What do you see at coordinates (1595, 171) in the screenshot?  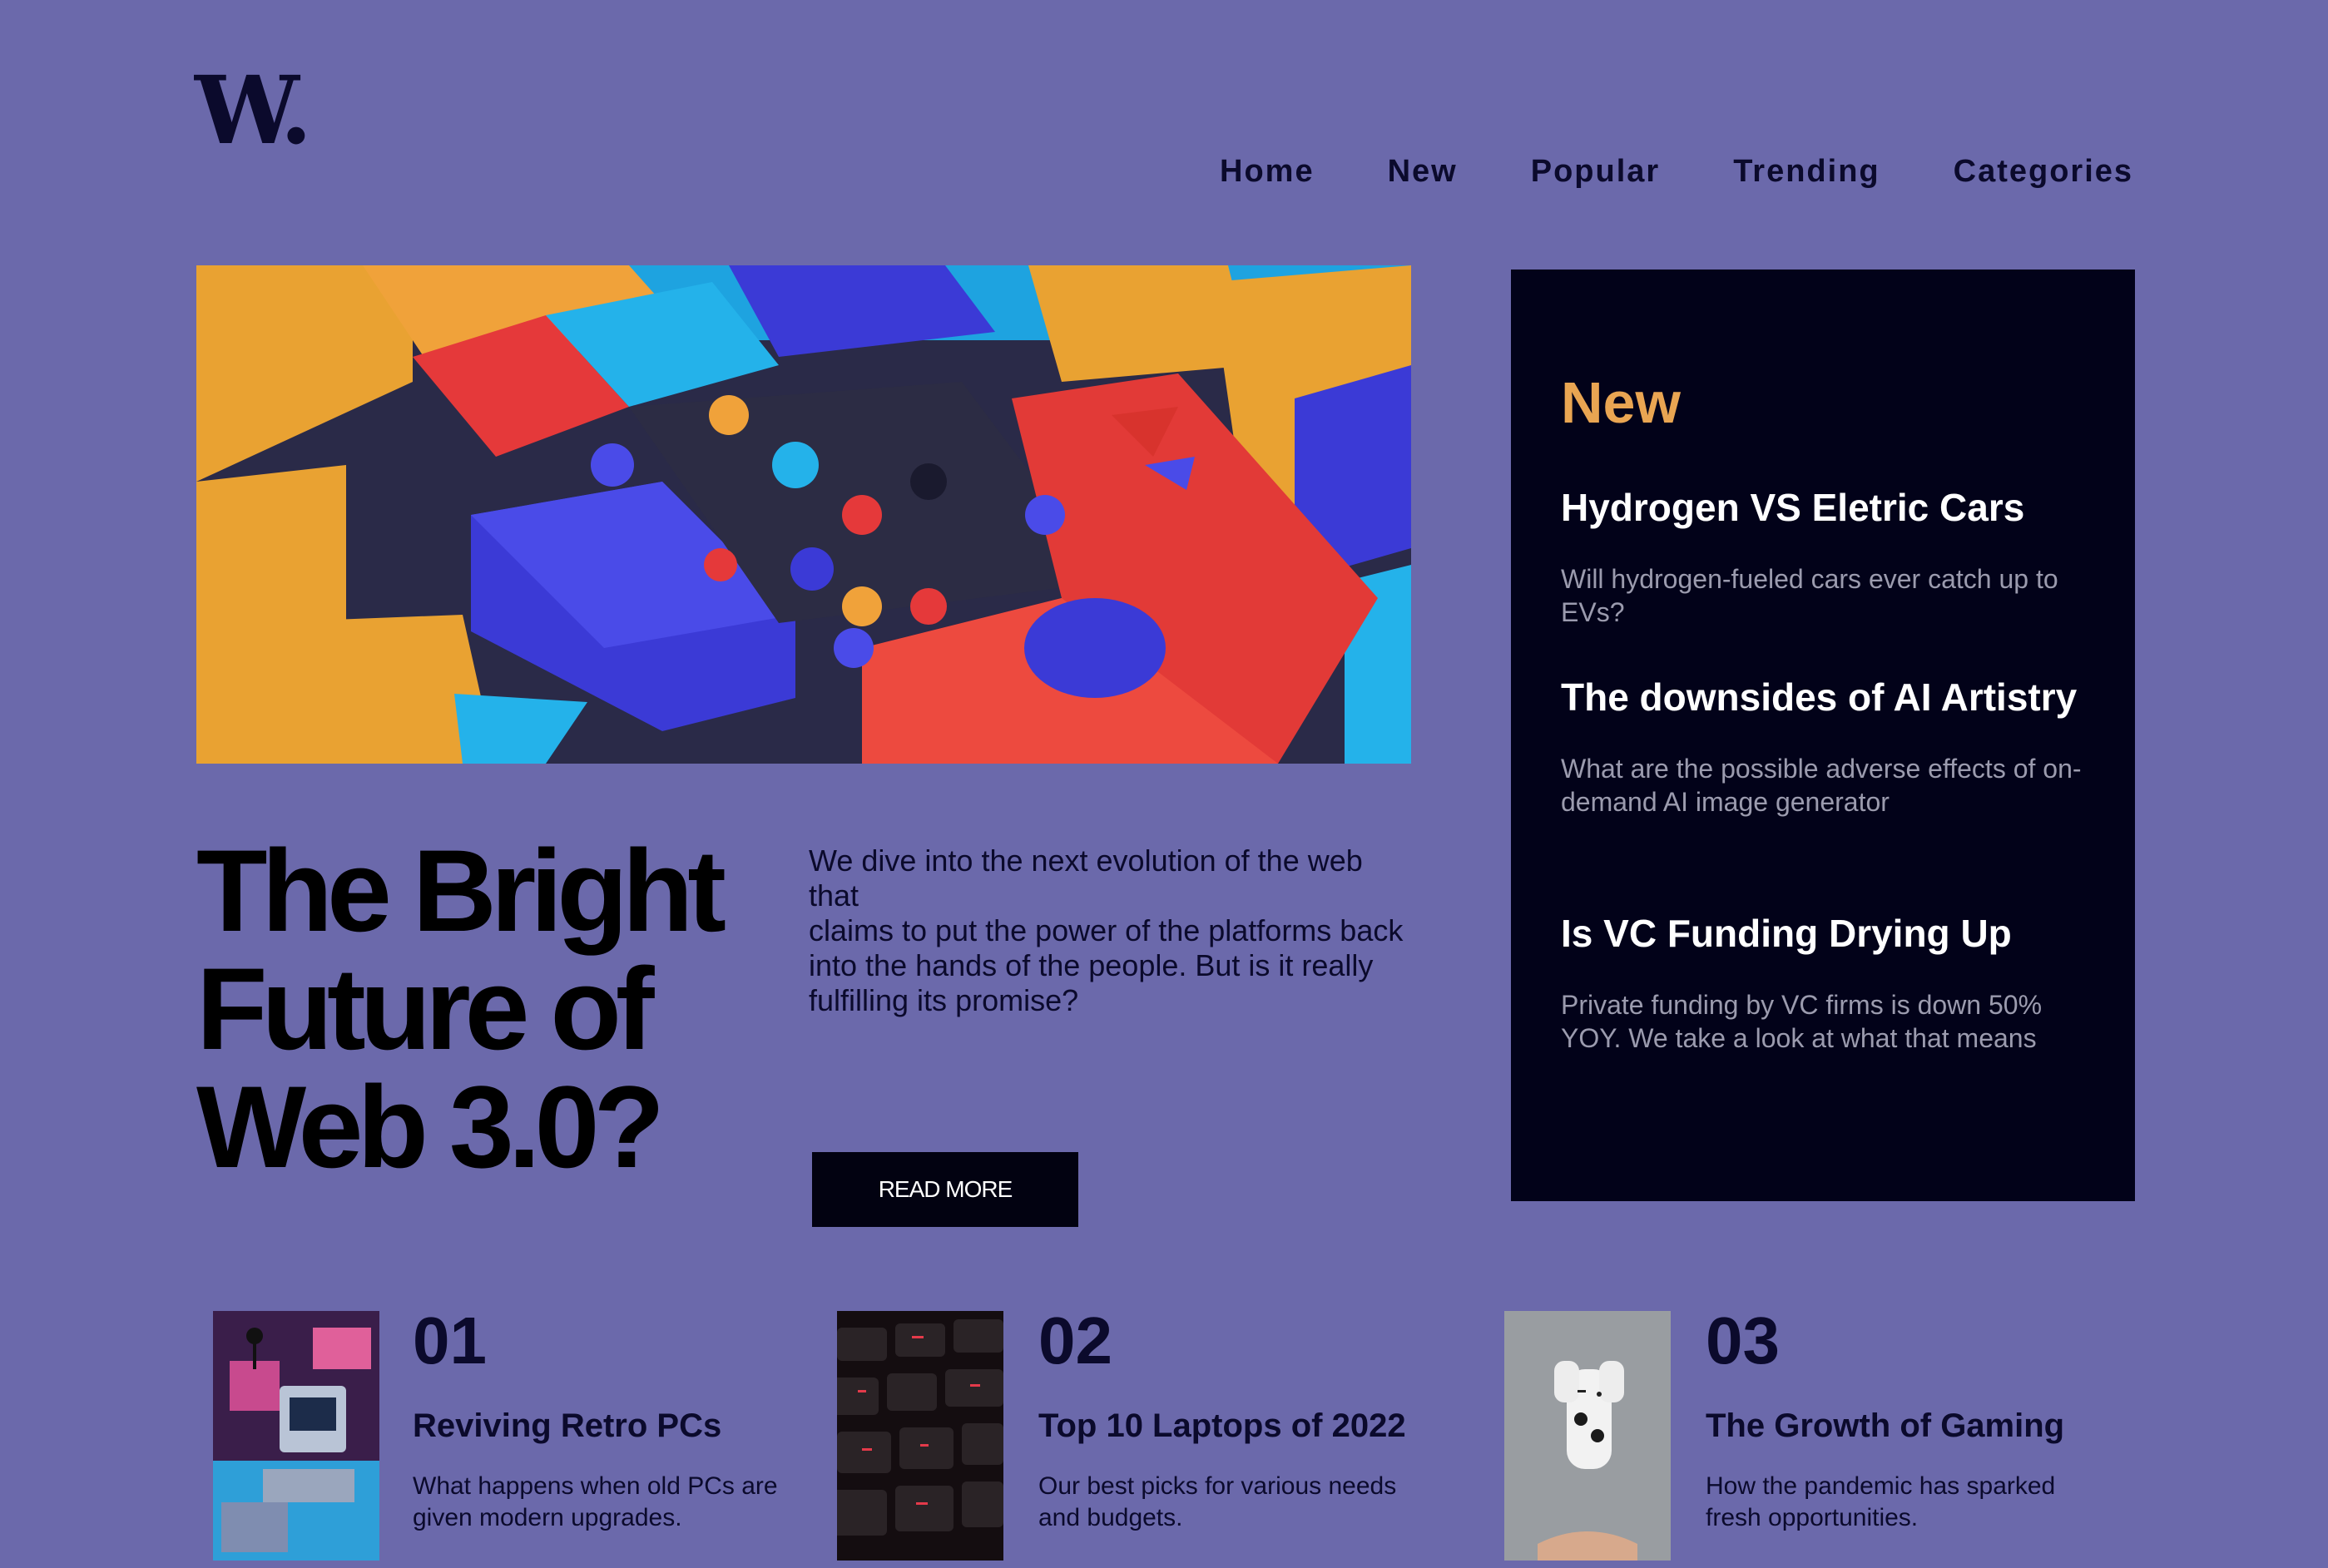 I see `nav-popular: Popular` at bounding box center [1595, 171].